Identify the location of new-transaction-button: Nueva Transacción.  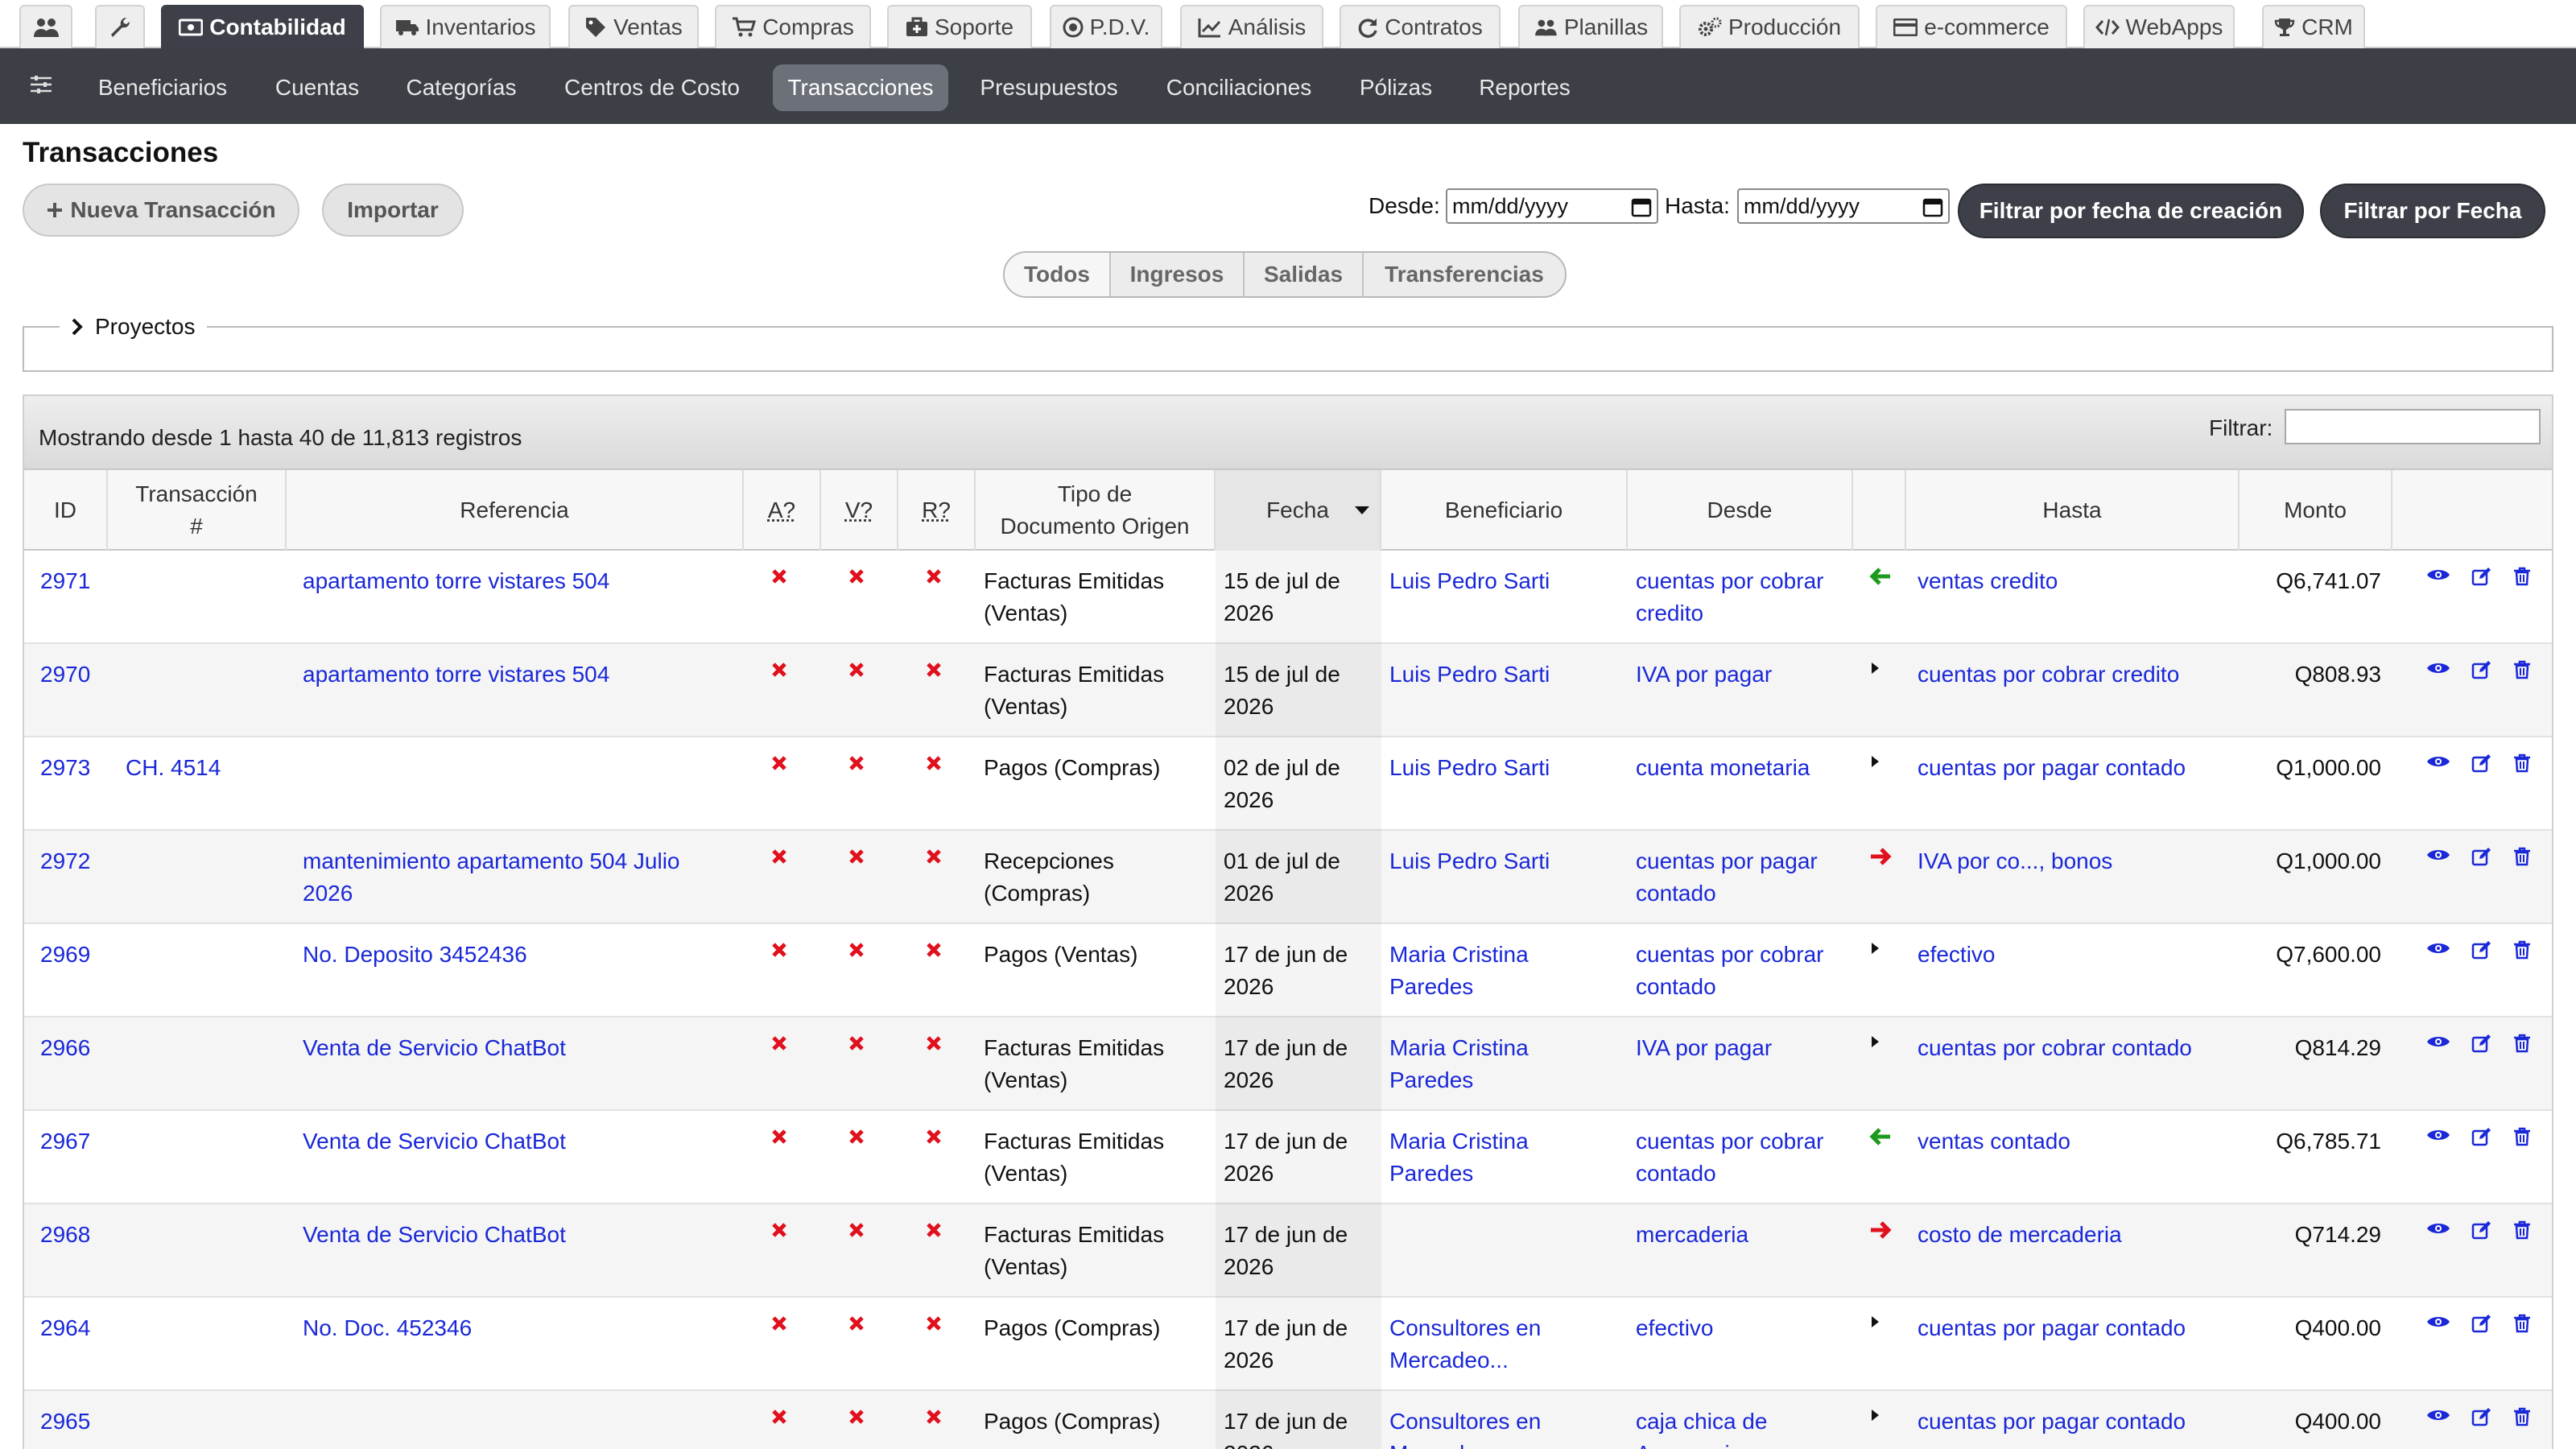
(161, 211).